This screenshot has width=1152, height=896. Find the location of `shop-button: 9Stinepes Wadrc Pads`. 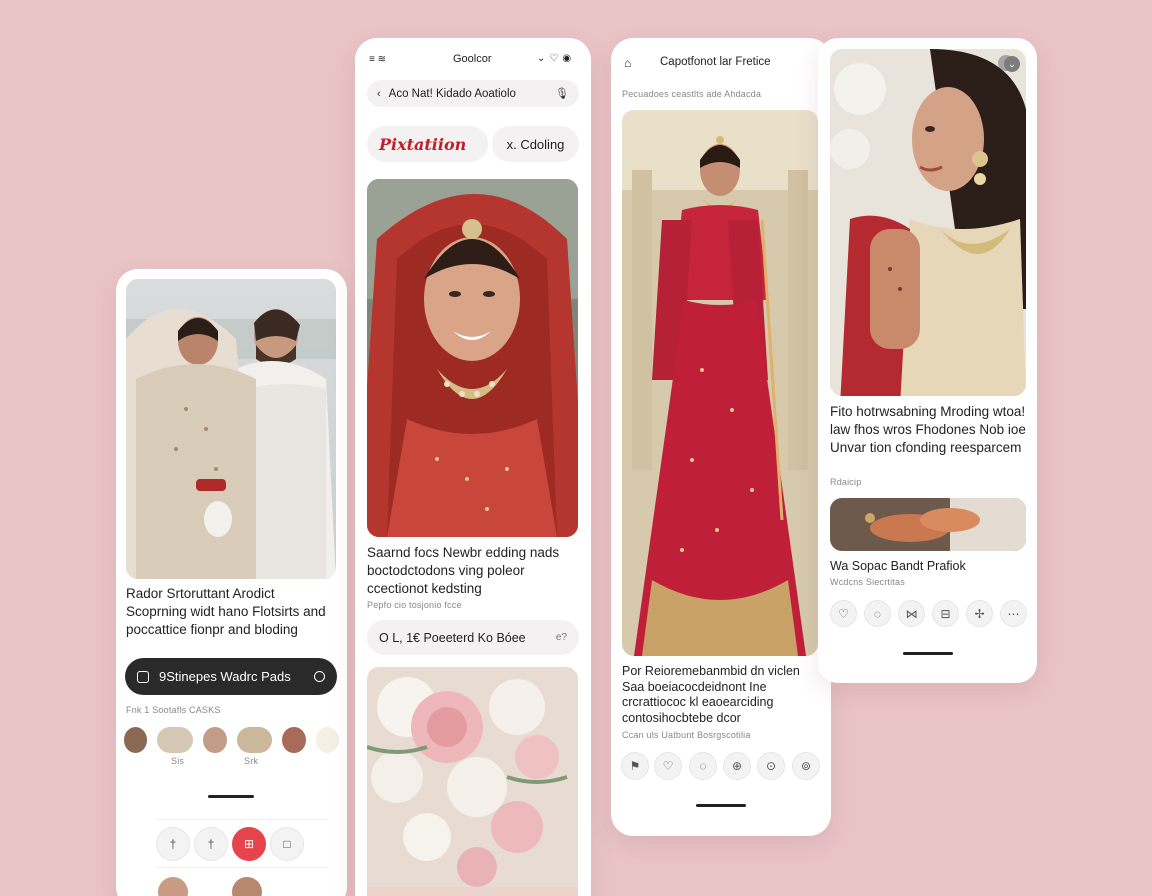

shop-button: 9Stinepes Wadrc Pads is located at coordinates (231, 676).